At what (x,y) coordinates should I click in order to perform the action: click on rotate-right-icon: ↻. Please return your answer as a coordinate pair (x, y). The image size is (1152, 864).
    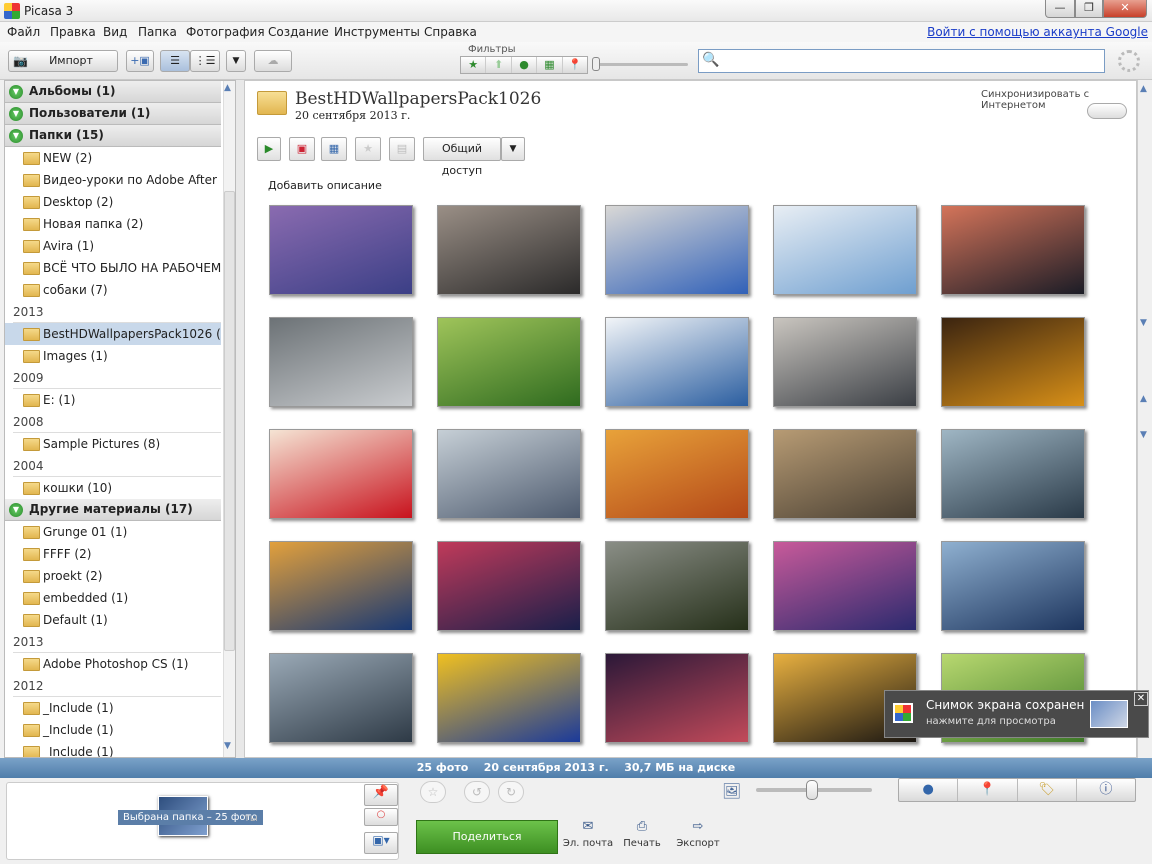
    Looking at the image, I should click on (511, 792).